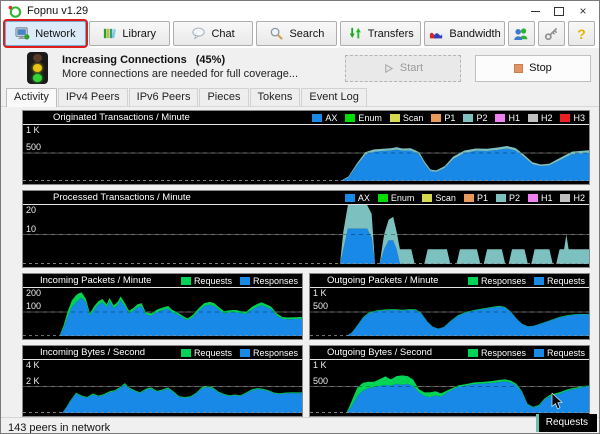  I want to click on y-axis-mid-label: 100, so click(34, 306).